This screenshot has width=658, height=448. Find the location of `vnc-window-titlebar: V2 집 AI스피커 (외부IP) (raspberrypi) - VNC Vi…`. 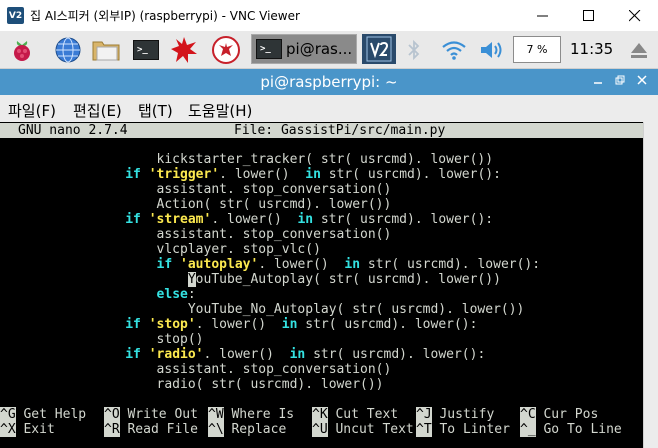

vnc-window-titlebar: V2 집 AI스피커 (외부IP) (raspberrypi) - VNC Vi… is located at coordinates (329, 15).